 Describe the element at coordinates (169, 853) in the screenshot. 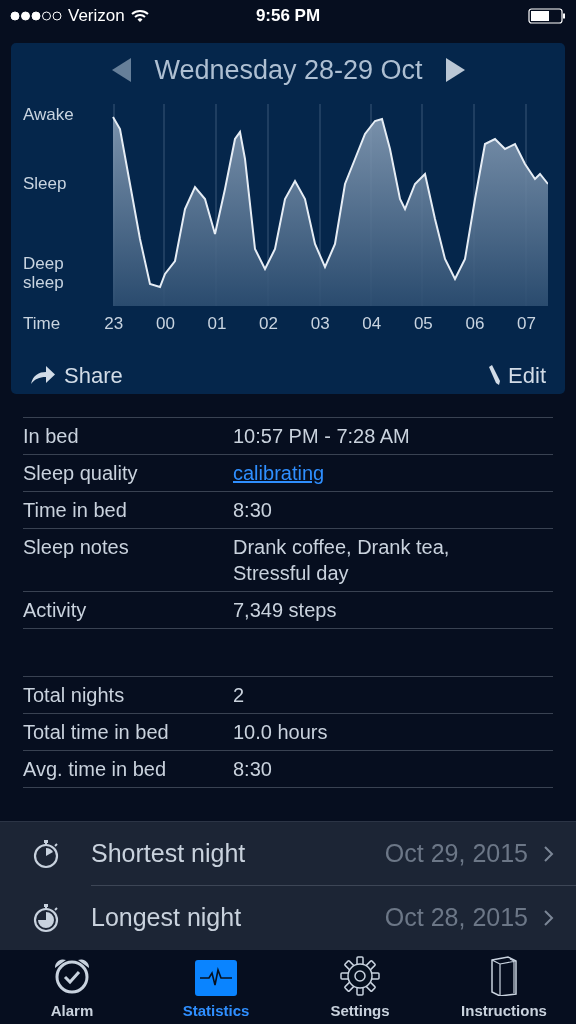

I see `record-label: Shortest night` at that location.